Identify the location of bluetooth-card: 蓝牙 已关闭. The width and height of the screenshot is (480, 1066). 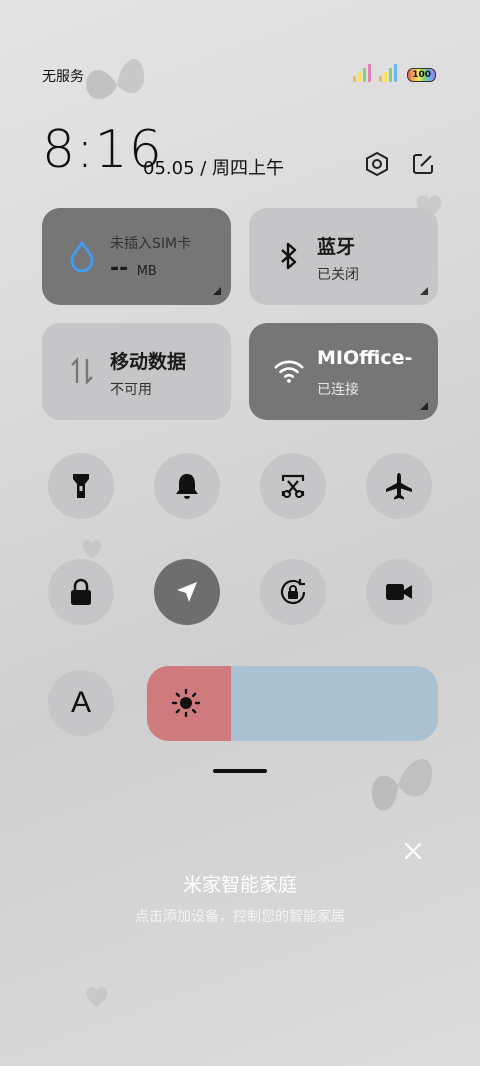
(343, 256).